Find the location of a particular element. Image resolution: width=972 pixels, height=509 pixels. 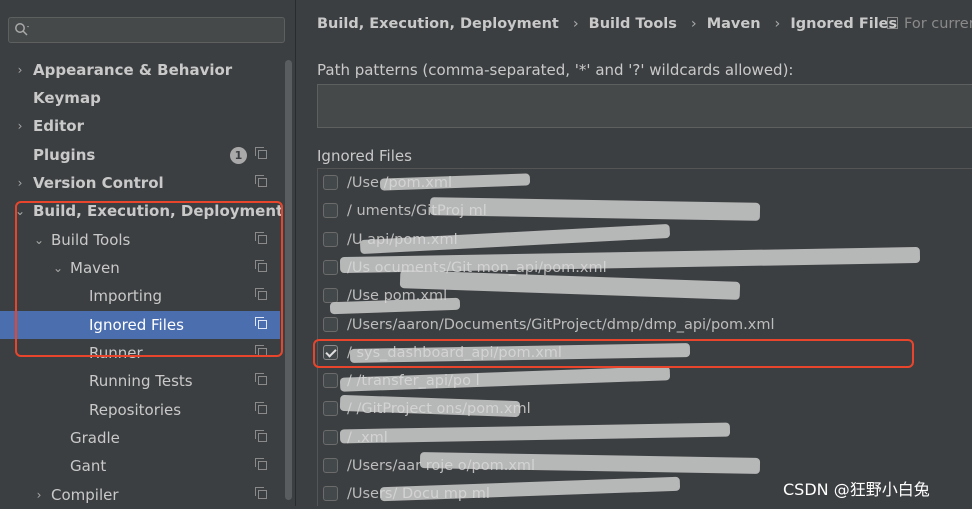

sidebar-item-label: Keymap is located at coordinates (67, 98).